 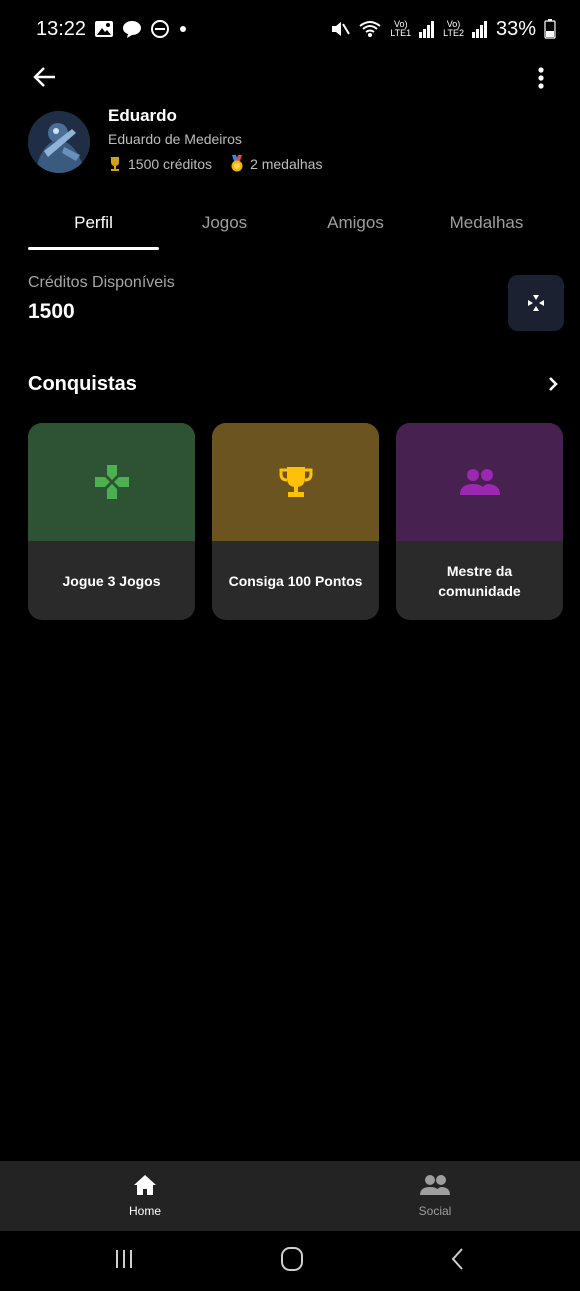 I want to click on play-games-button, so click(x=536, y=303).